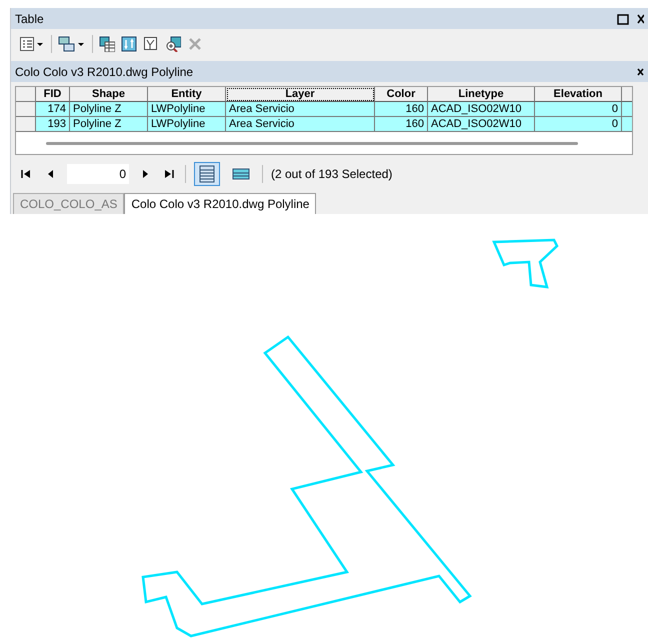 Image resolution: width=648 pixels, height=639 pixels. I want to click on selected-records-icon, so click(241, 174).